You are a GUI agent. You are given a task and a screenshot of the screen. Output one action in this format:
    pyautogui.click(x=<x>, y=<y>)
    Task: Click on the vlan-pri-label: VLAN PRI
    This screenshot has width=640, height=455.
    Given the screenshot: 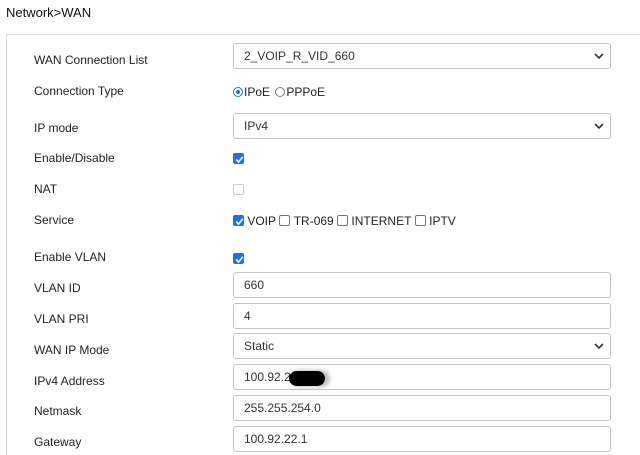 What is the action you would take?
    pyautogui.click(x=61, y=319)
    